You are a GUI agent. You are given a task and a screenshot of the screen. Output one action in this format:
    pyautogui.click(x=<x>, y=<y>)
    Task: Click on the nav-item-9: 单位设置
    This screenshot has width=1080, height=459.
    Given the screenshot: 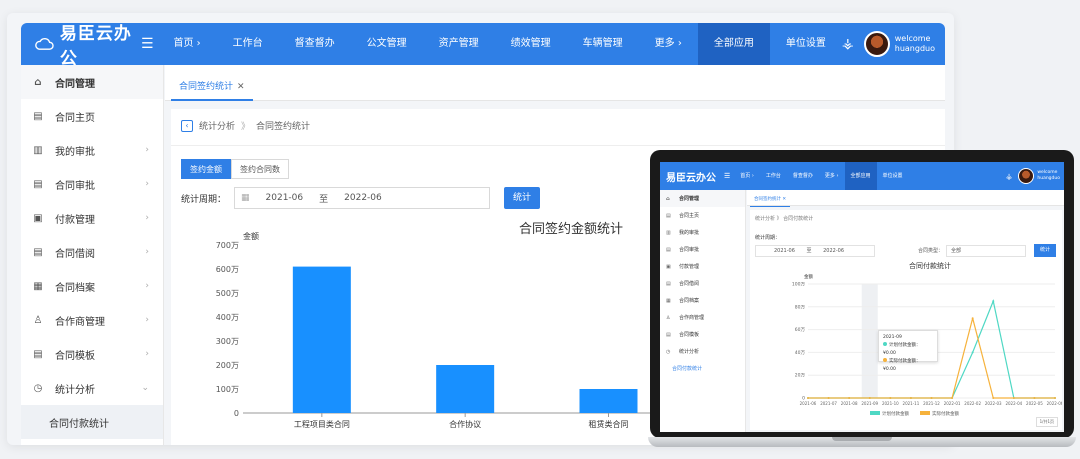 What is the action you would take?
    pyautogui.click(x=806, y=44)
    